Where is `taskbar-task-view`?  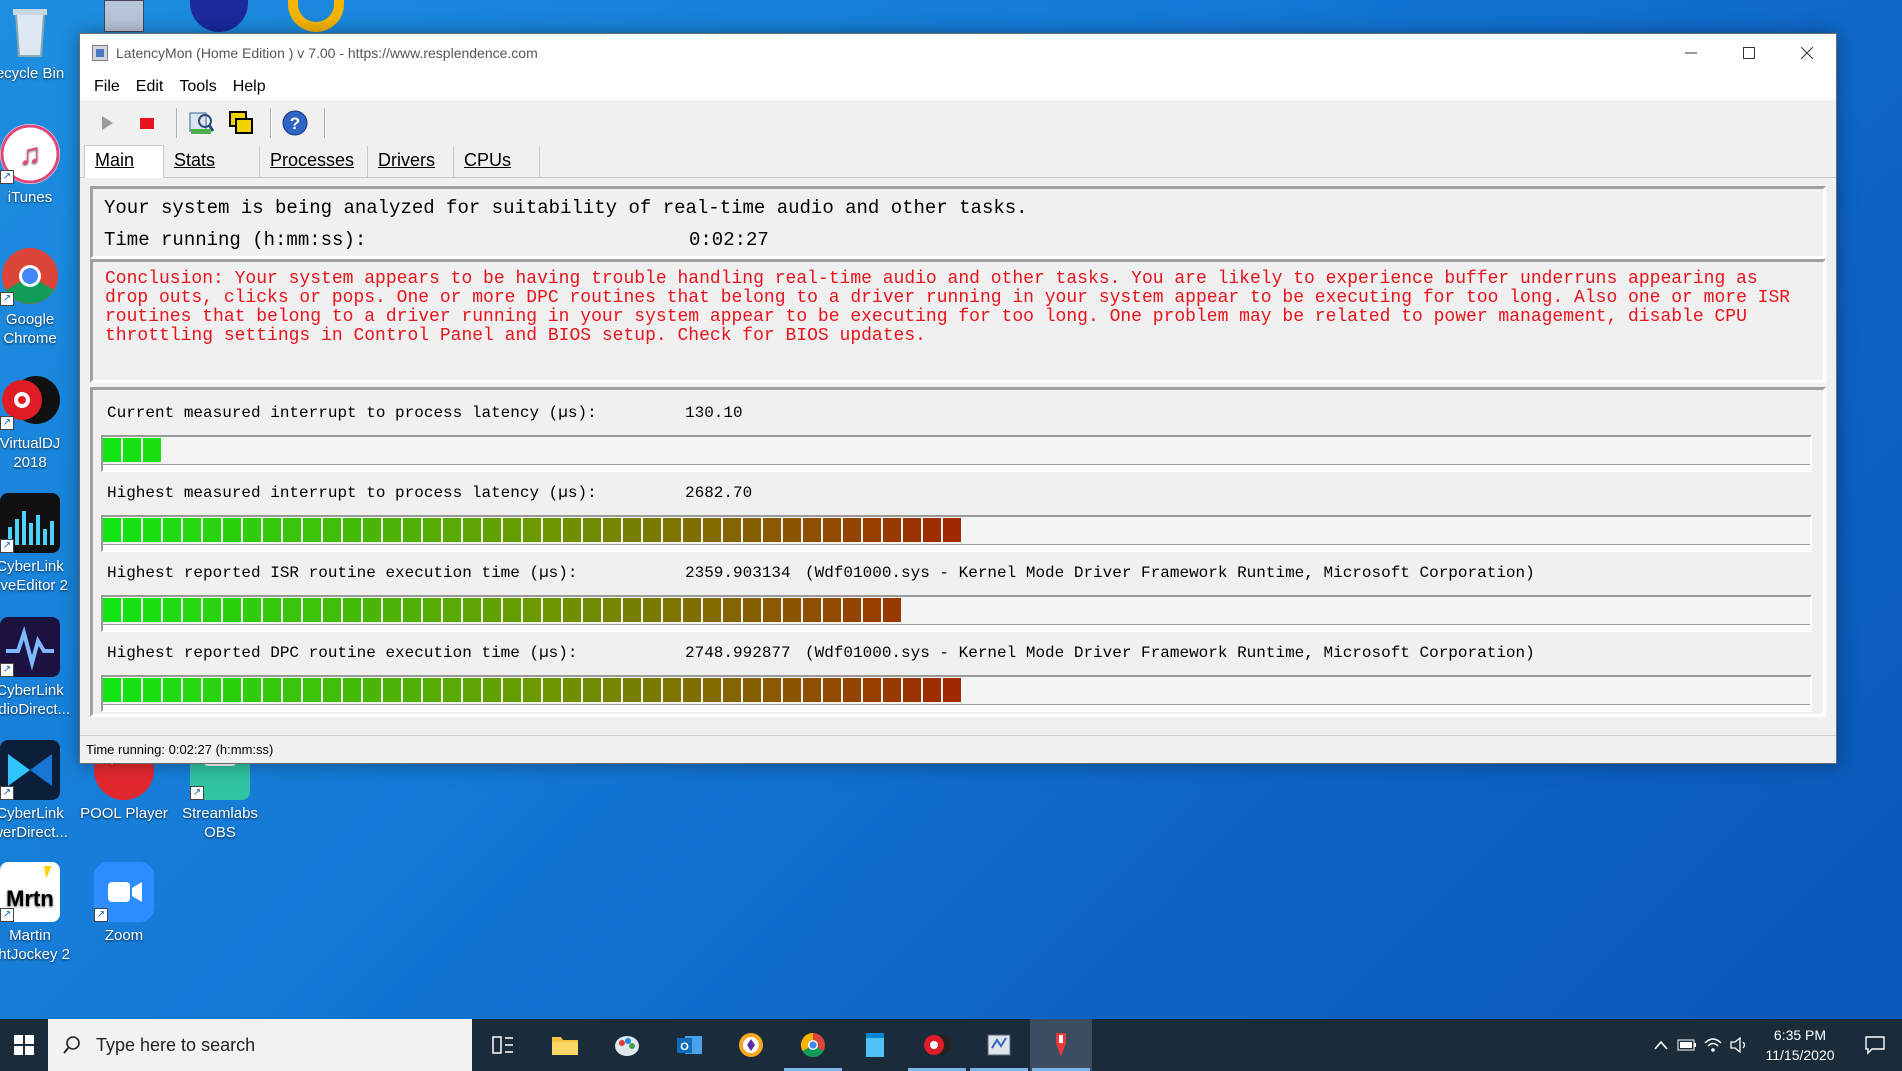
taskbar-task-view is located at coordinates (503, 1045).